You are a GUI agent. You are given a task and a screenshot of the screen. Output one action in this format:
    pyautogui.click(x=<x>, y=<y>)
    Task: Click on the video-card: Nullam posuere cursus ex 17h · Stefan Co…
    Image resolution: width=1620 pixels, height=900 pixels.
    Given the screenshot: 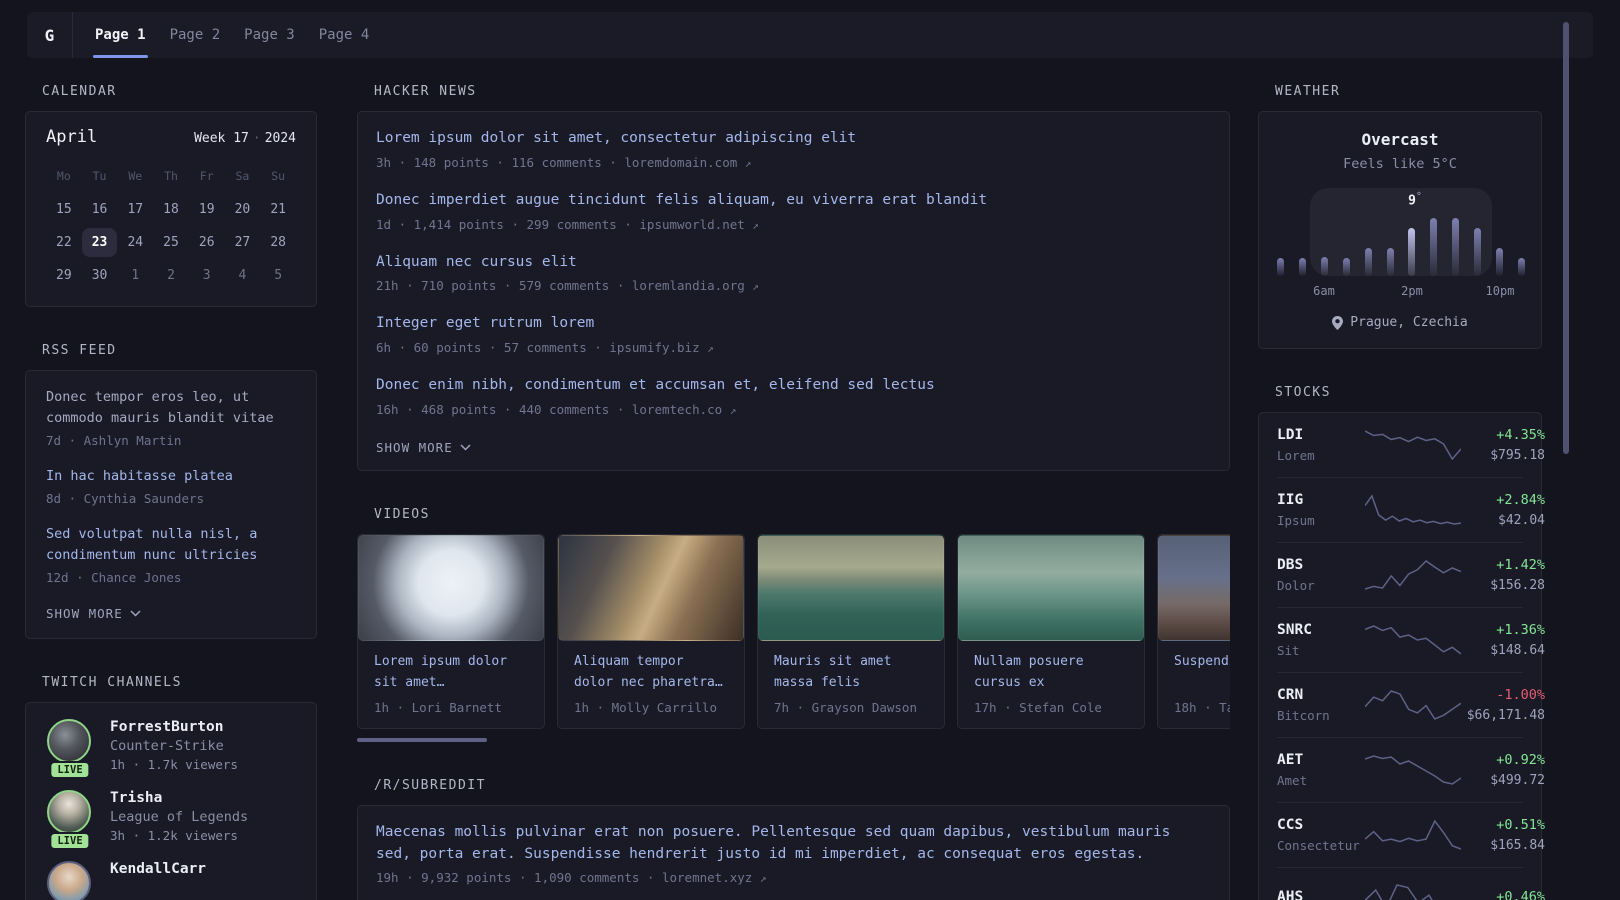 What is the action you would take?
    pyautogui.click(x=1051, y=631)
    